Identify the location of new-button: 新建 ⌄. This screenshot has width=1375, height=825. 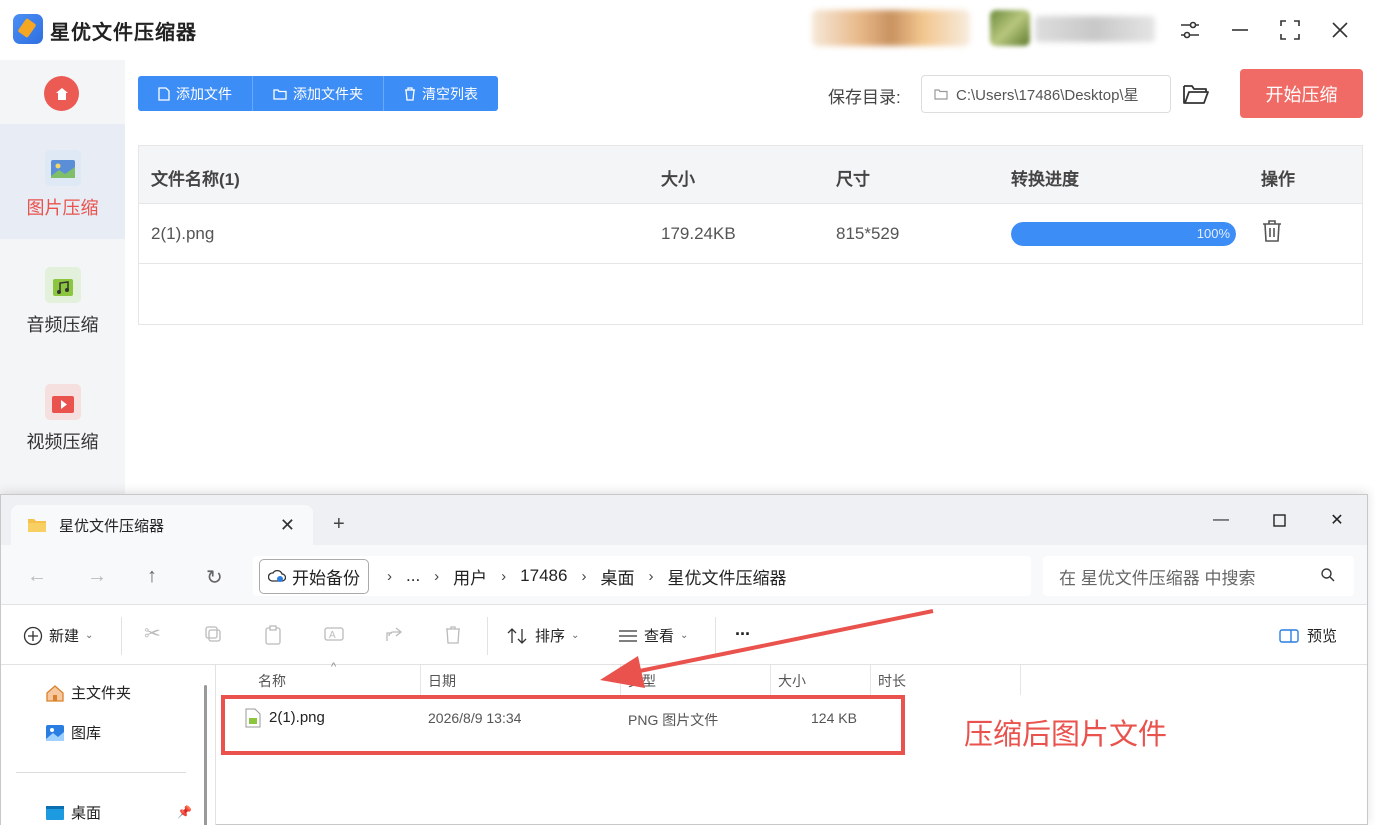
(58, 635).